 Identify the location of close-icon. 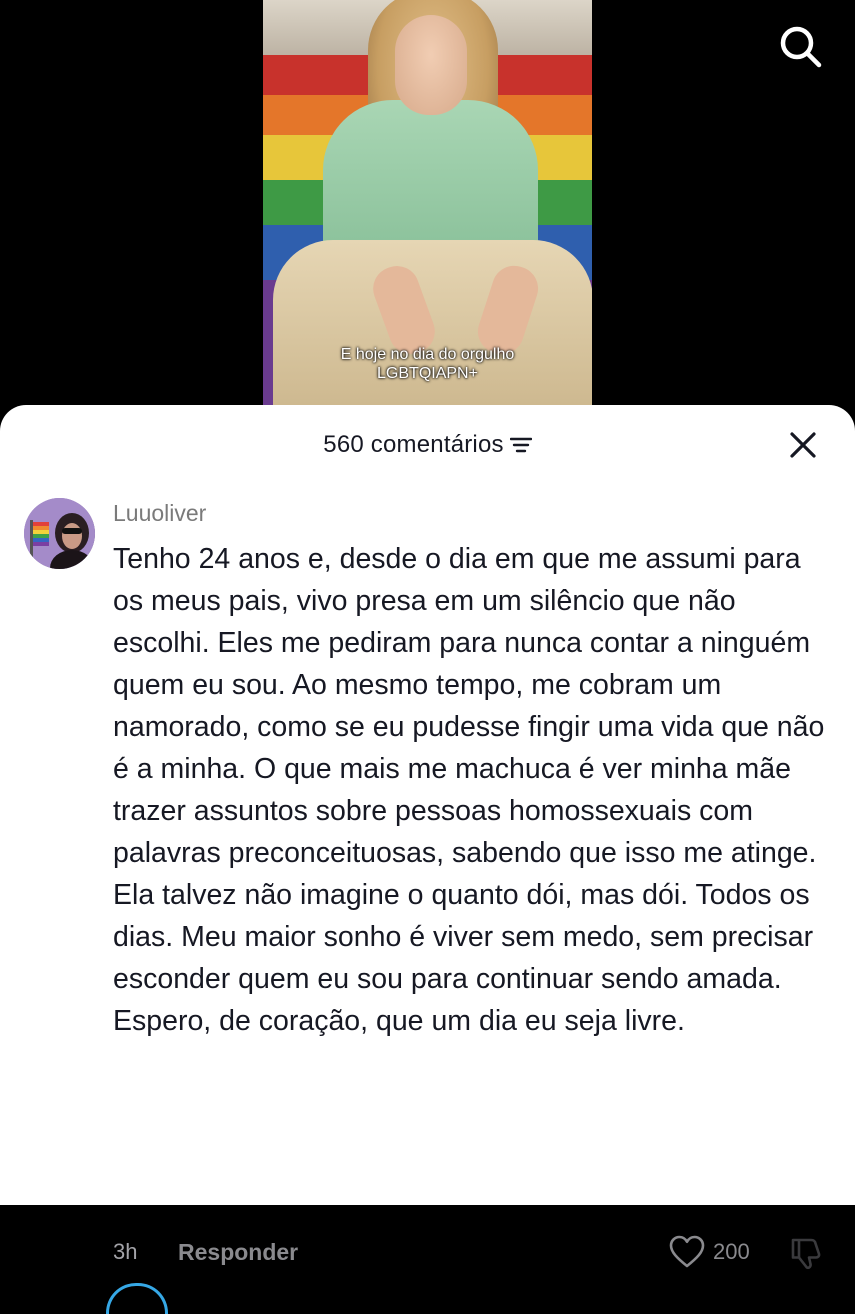
(803, 445).